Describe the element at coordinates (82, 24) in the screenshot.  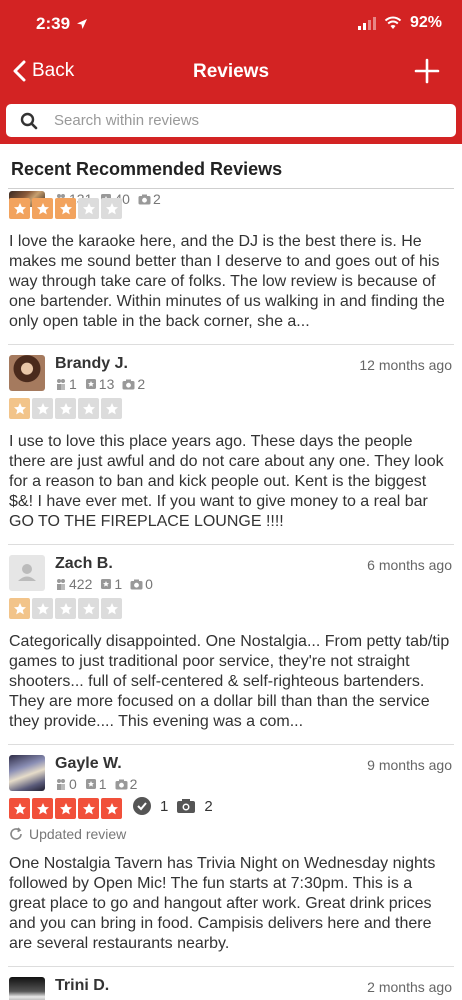
I see `location-arrow-icon` at that location.